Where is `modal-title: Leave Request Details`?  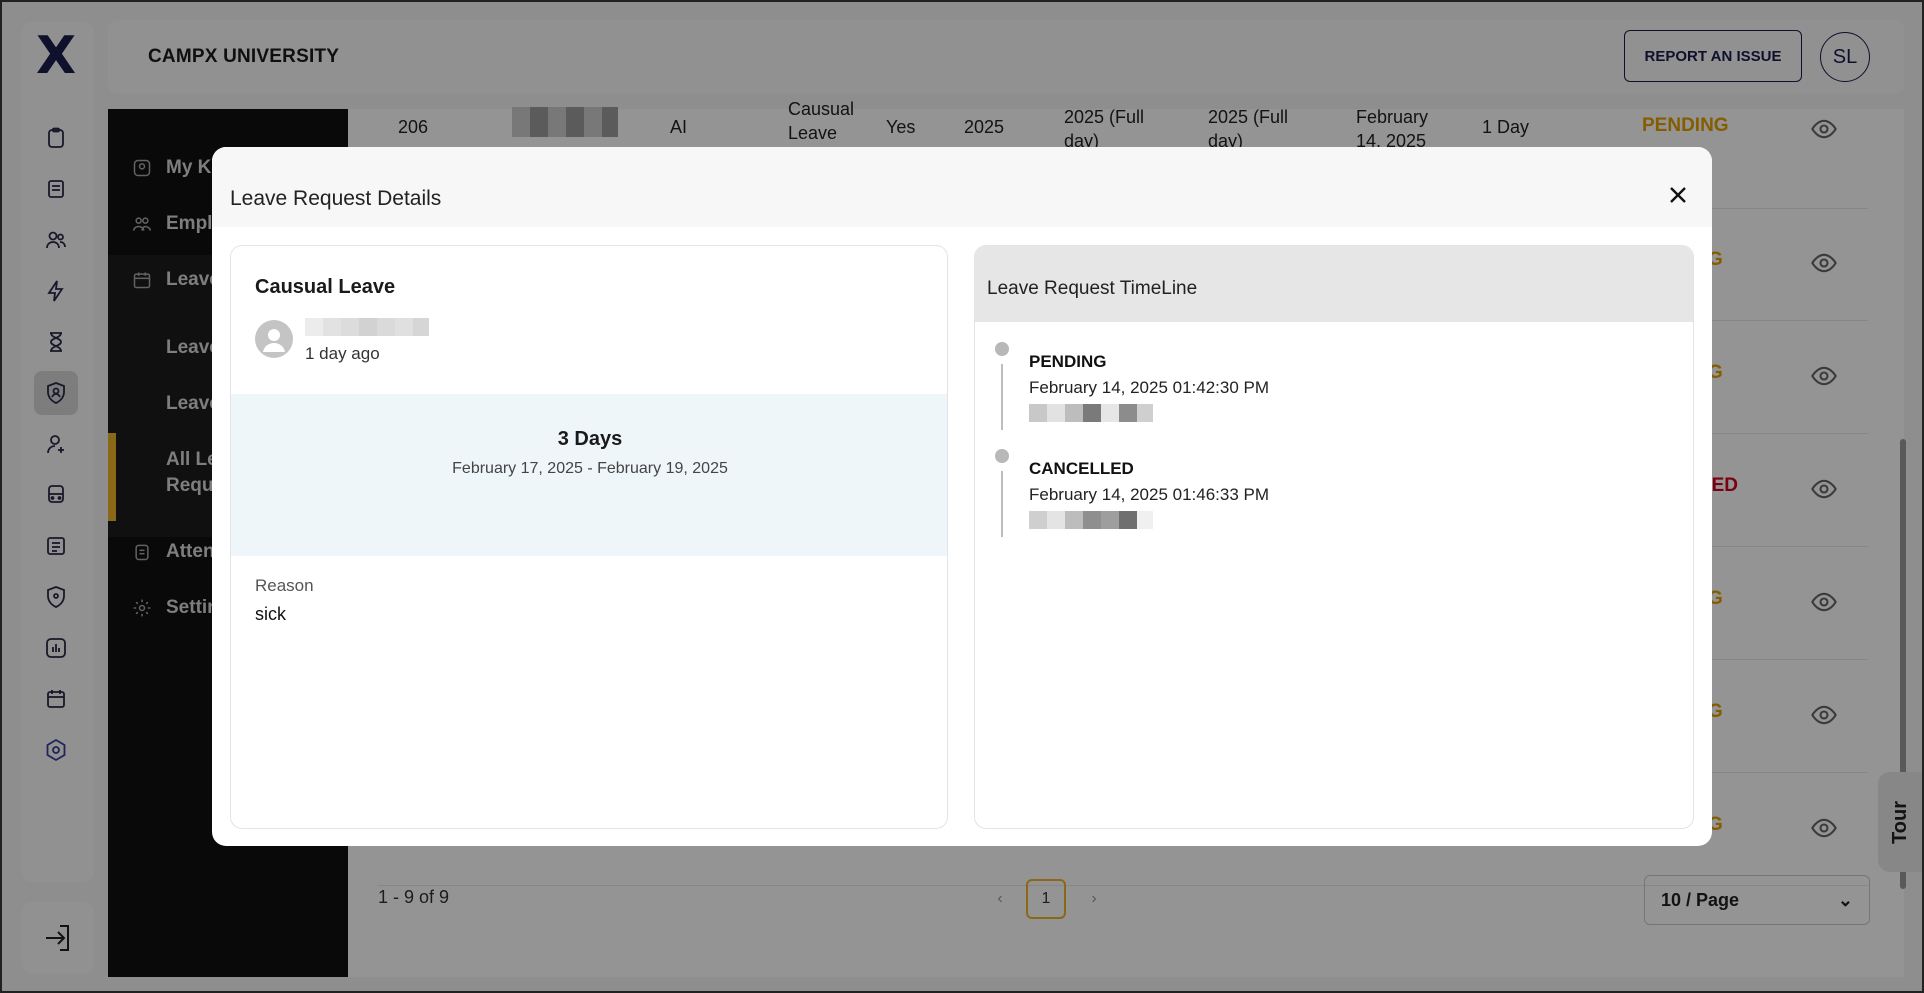
modal-title: Leave Request Details is located at coordinates (336, 198).